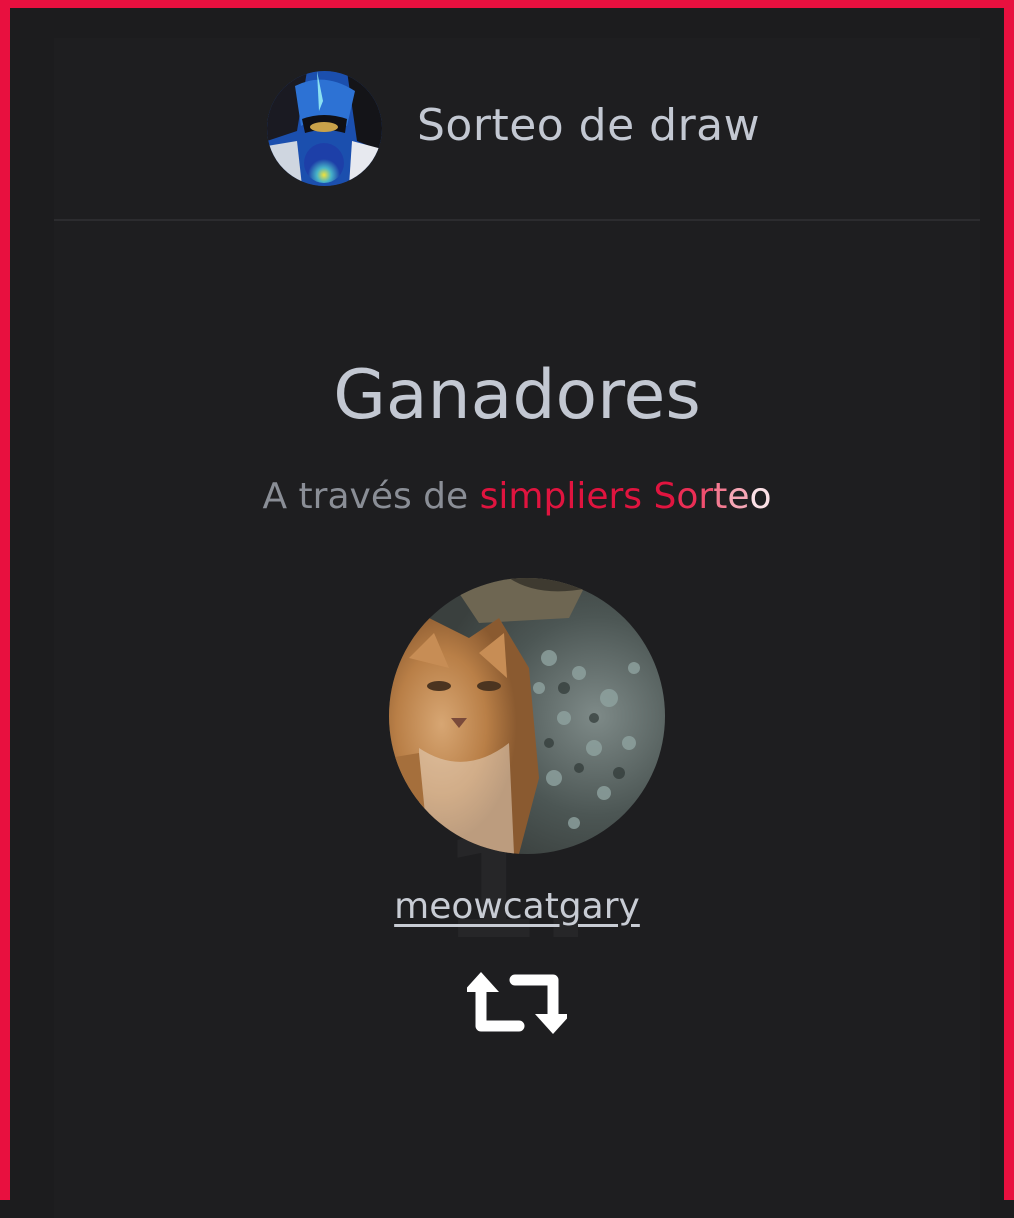  What do you see at coordinates (527, 716) in the screenshot?
I see `cat-avatar` at bounding box center [527, 716].